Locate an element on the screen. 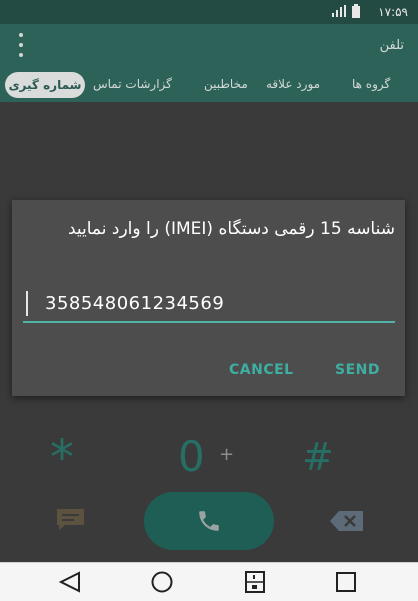 This screenshot has height=601, width=418. phone-icon is located at coordinates (209, 521).